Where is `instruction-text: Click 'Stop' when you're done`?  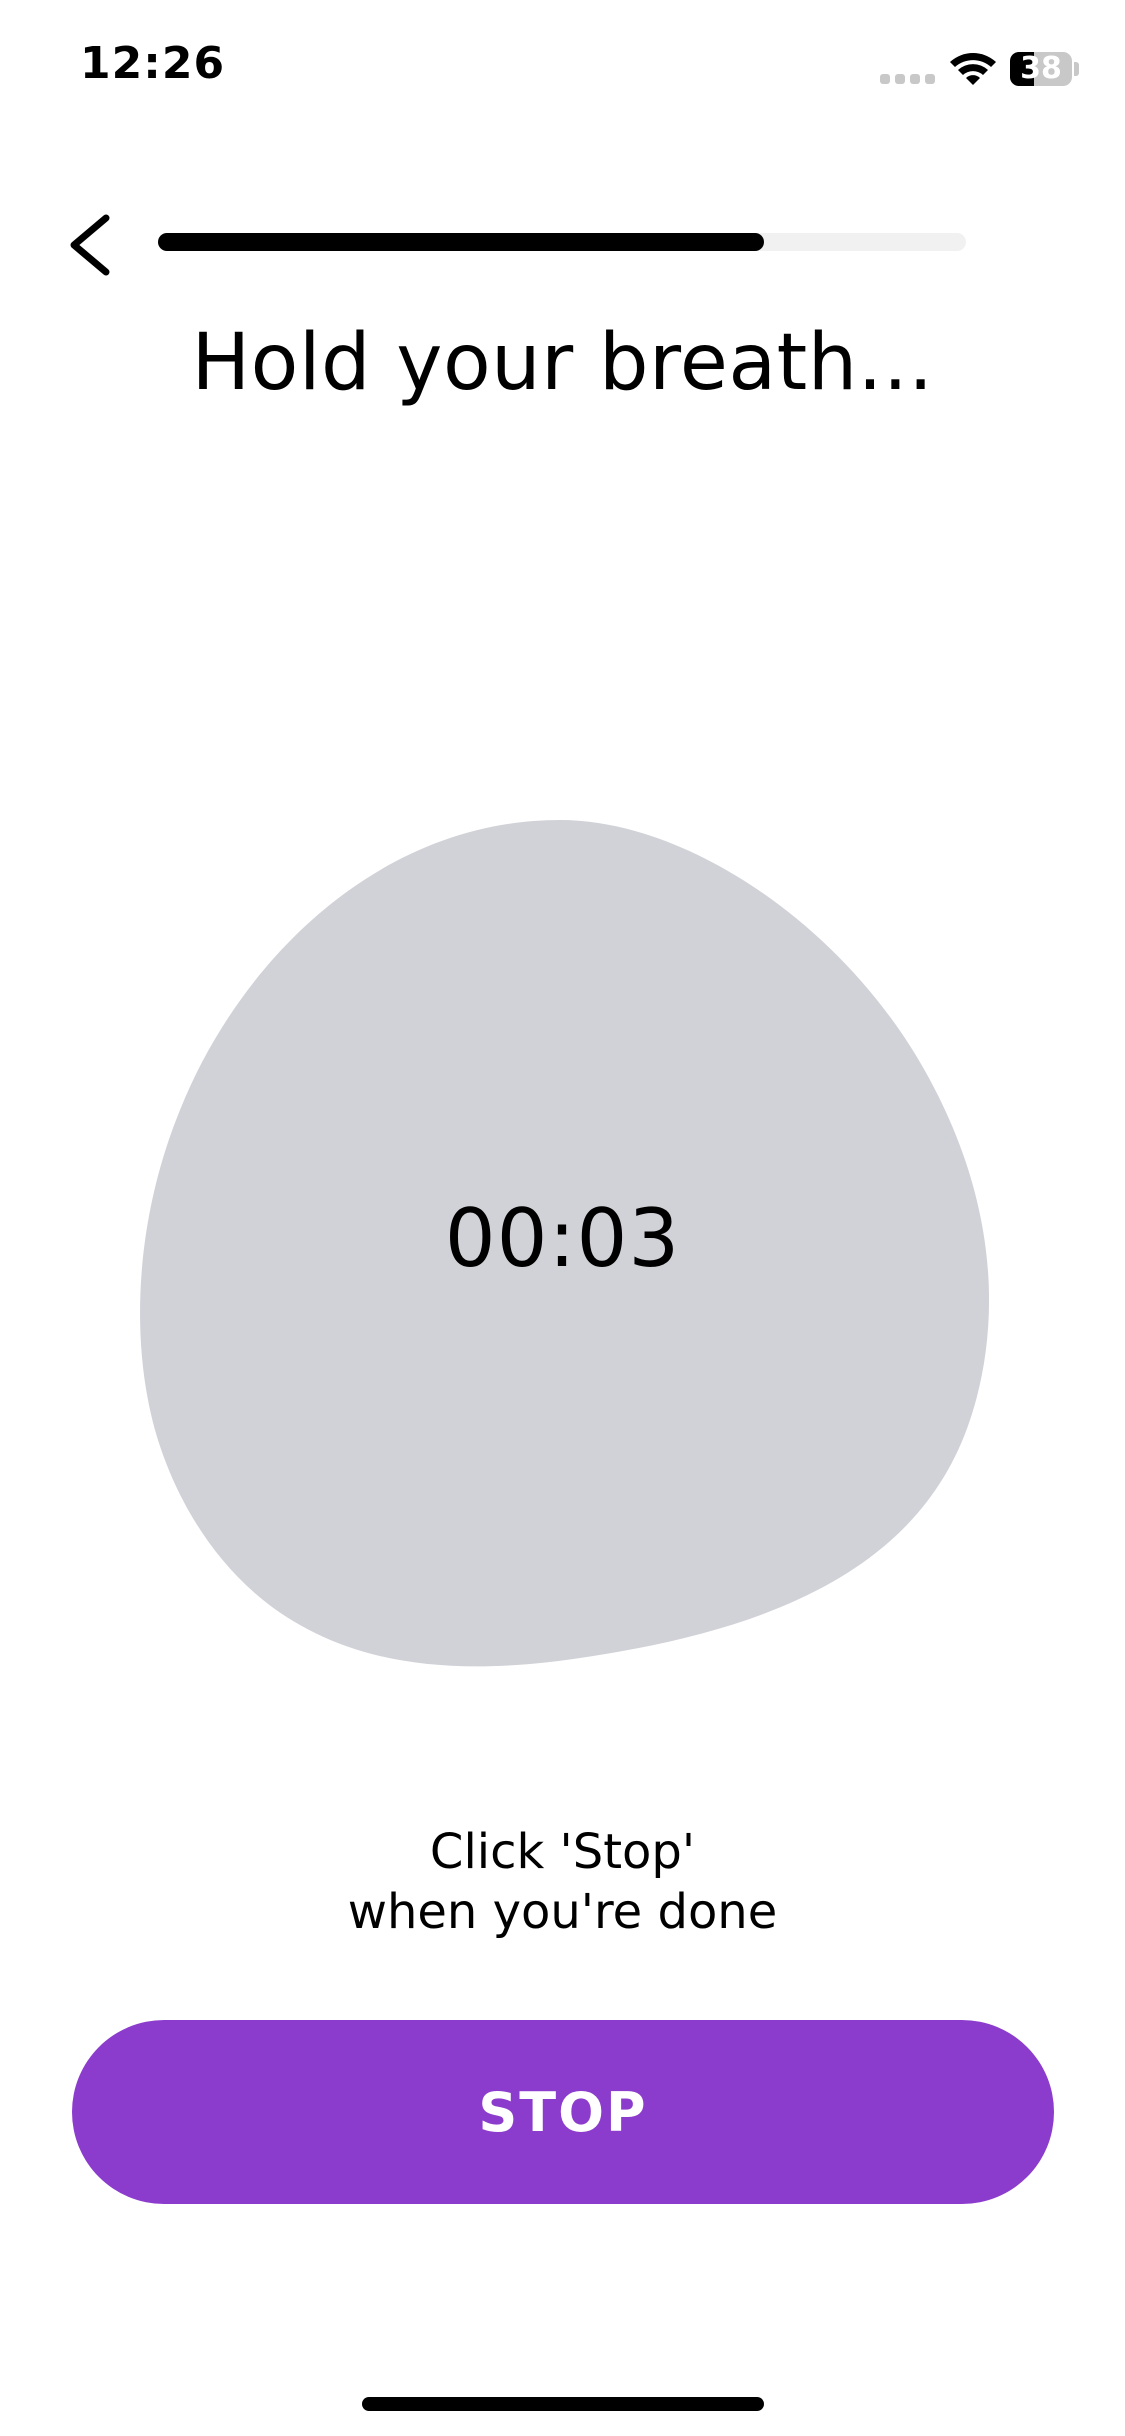
instruction-text: Click 'Stop' when you're done is located at coordinates (562, 1882).